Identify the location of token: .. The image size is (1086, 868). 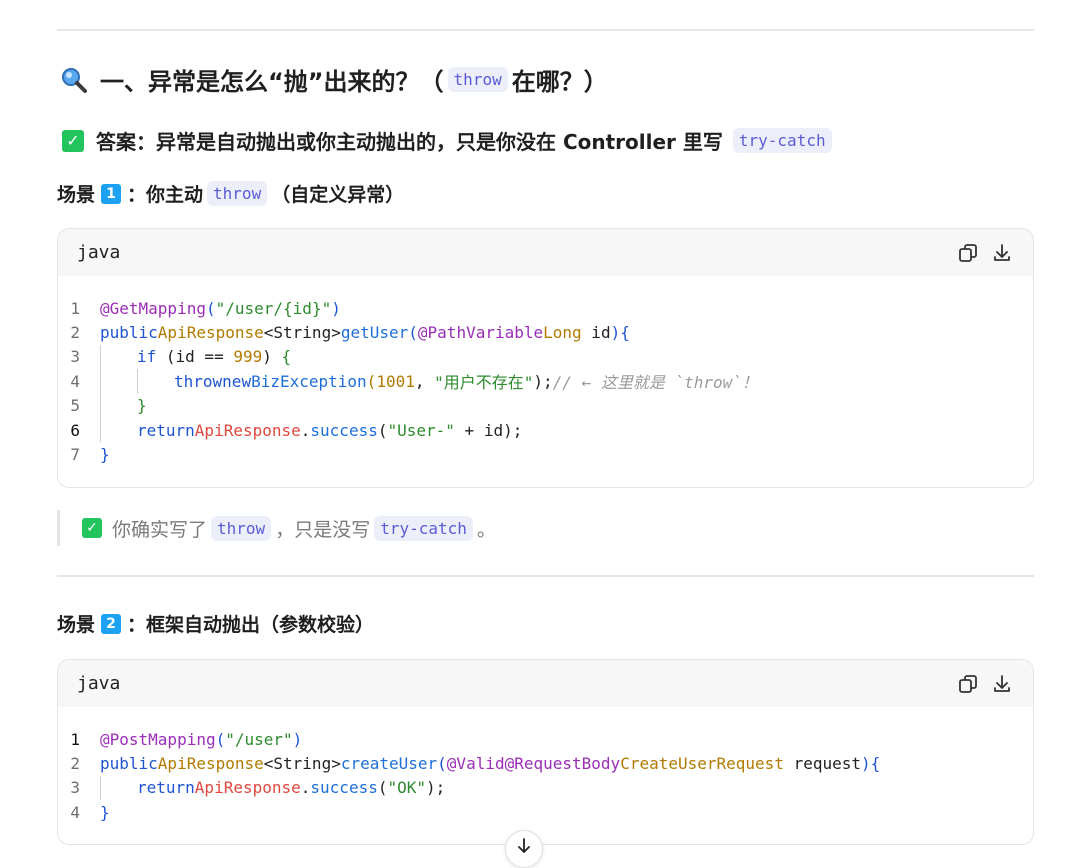
(305, 788).